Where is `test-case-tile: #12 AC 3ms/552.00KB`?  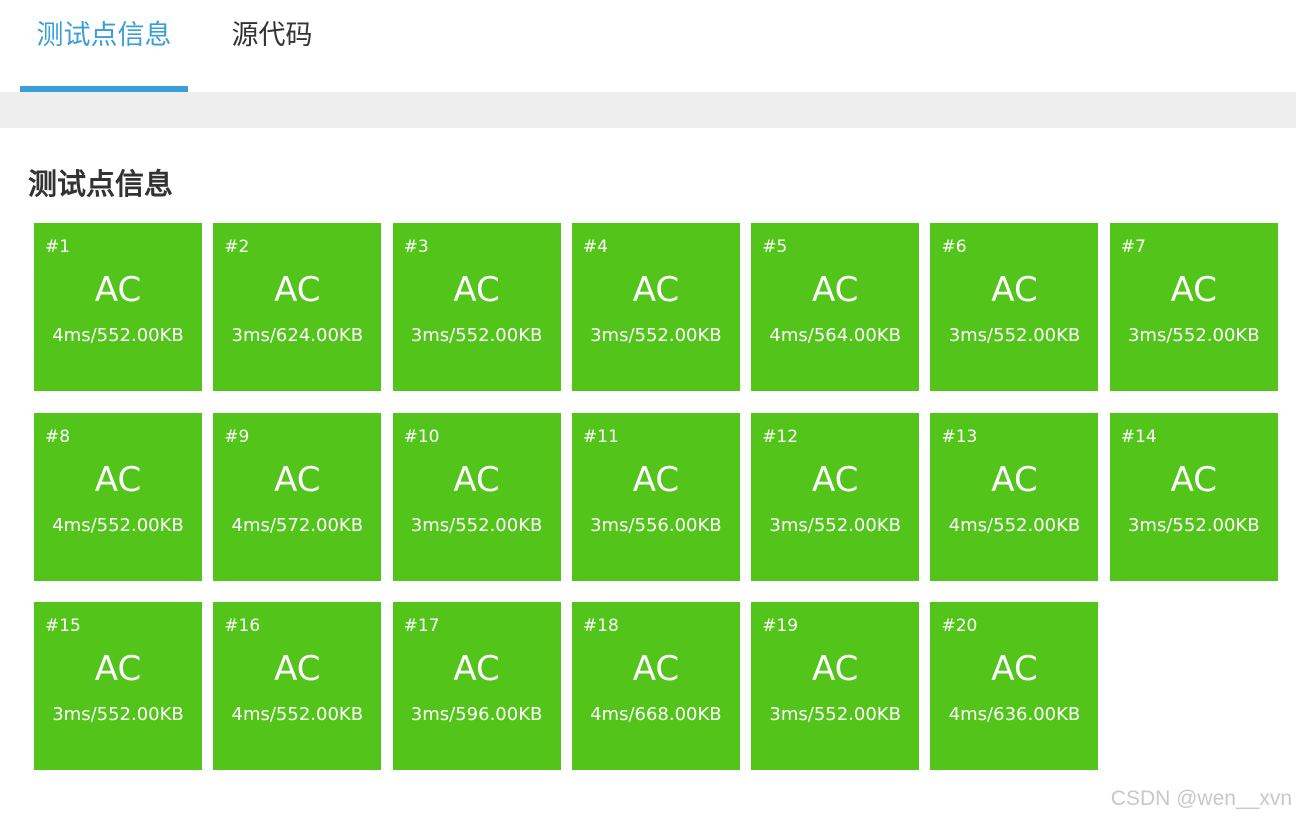
test-case-tile: #12 AC 3ms/552.00KB is located at coordinates (835, 496).